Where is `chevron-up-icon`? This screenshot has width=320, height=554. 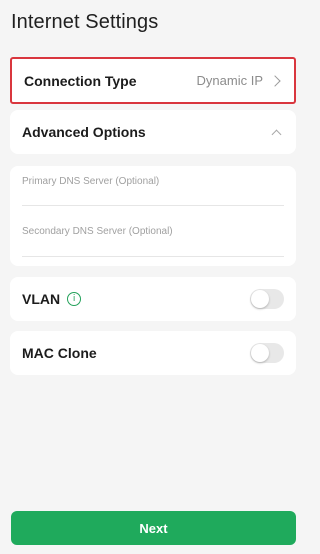 chevron-up-icon is located at coordinates (276, 134).